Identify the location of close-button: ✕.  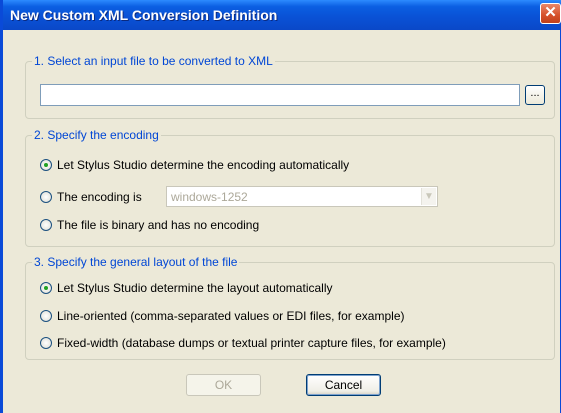
(550, 13).